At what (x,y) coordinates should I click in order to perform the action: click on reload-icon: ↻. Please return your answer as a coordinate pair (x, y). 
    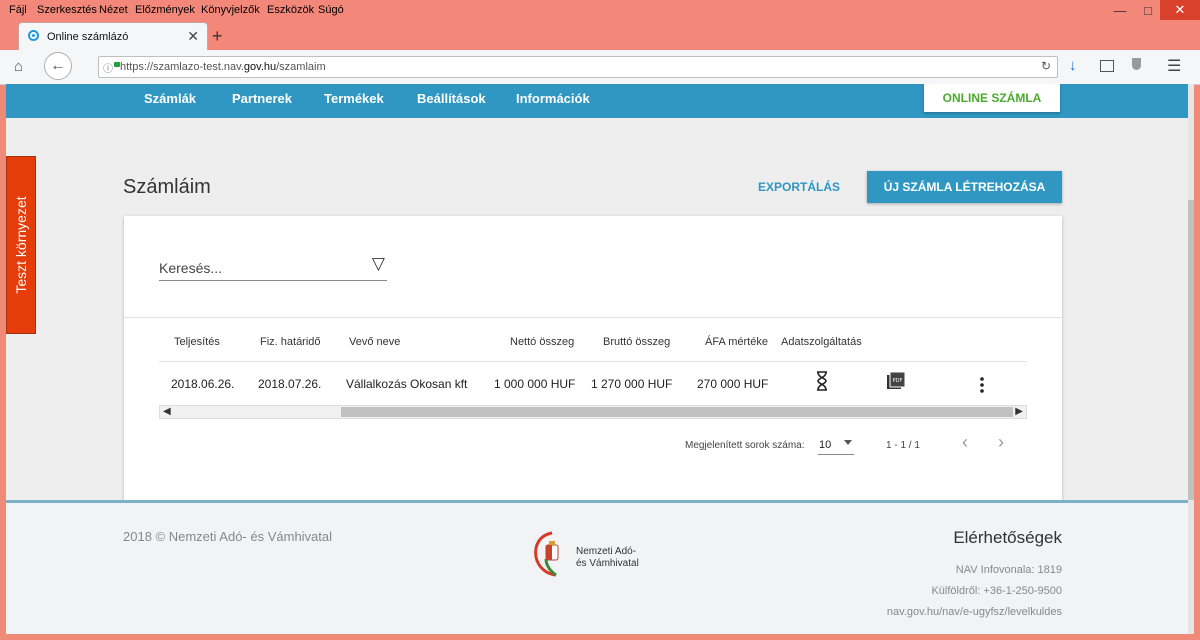
    Looking at the image, I should click on (1046, 66).